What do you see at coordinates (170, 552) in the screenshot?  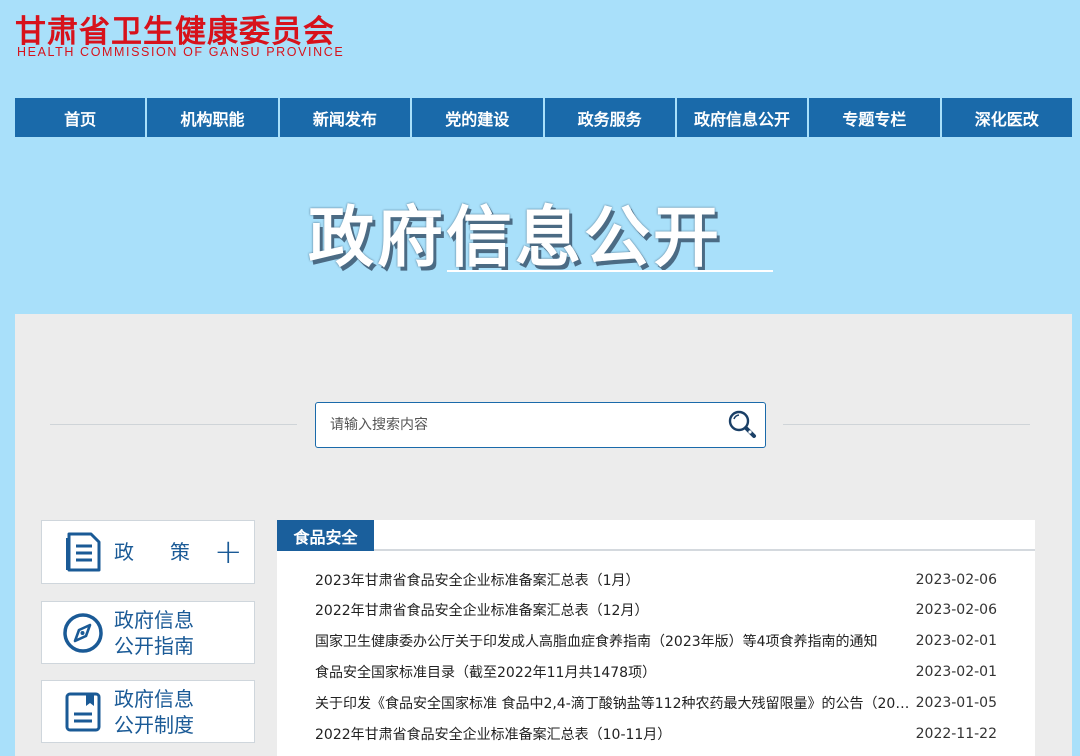 I see `sidebar-item-label: 政策` at bounding box center [170, 552].